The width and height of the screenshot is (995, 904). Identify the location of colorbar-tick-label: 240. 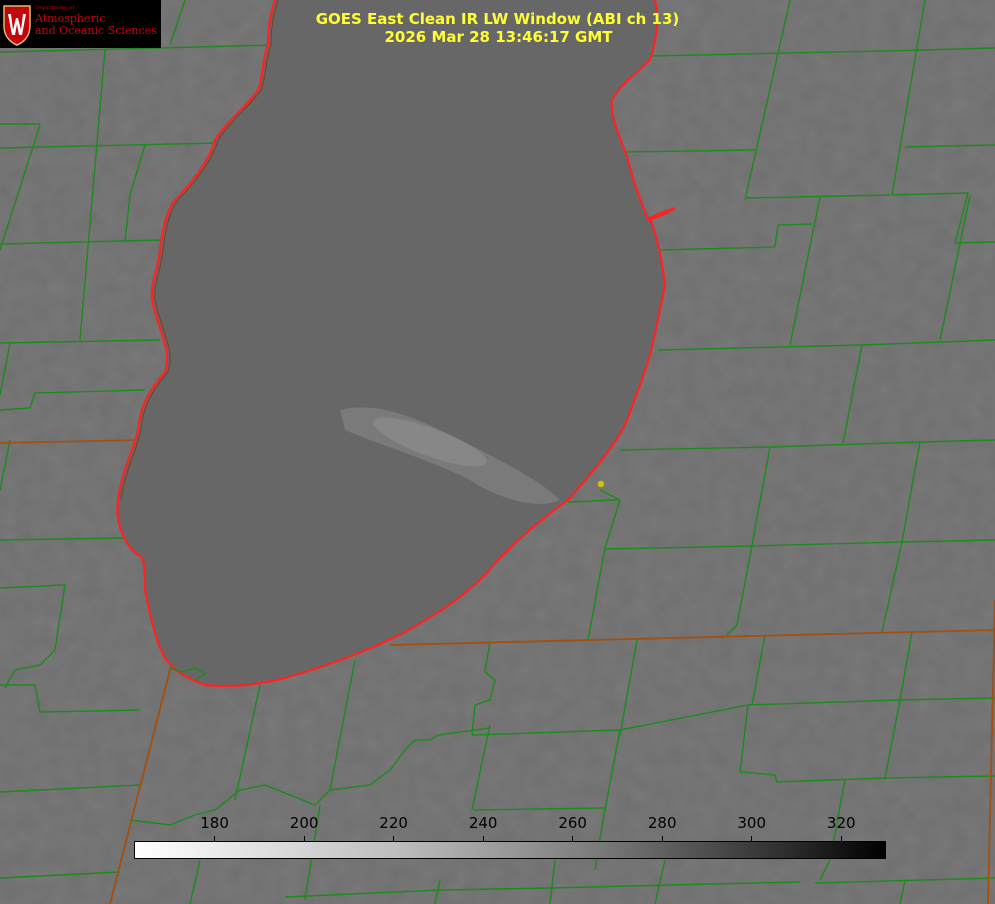
(483, 823).